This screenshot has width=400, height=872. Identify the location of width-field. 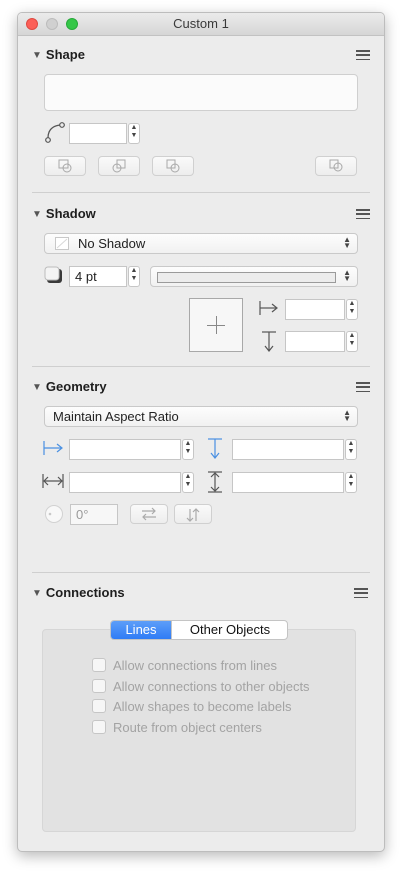
(125, 482).